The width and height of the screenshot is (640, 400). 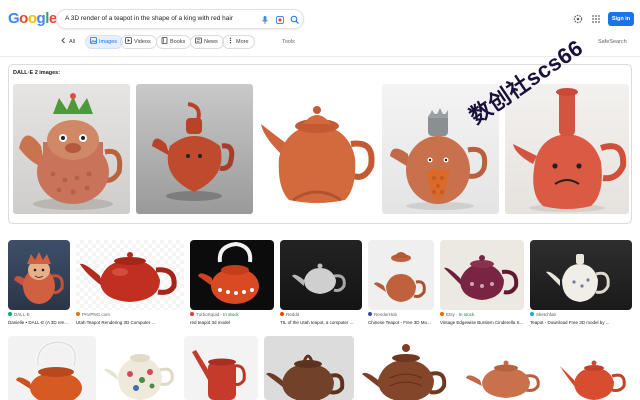 I want to click on logo-letter: g, so click(x=41, y=18).